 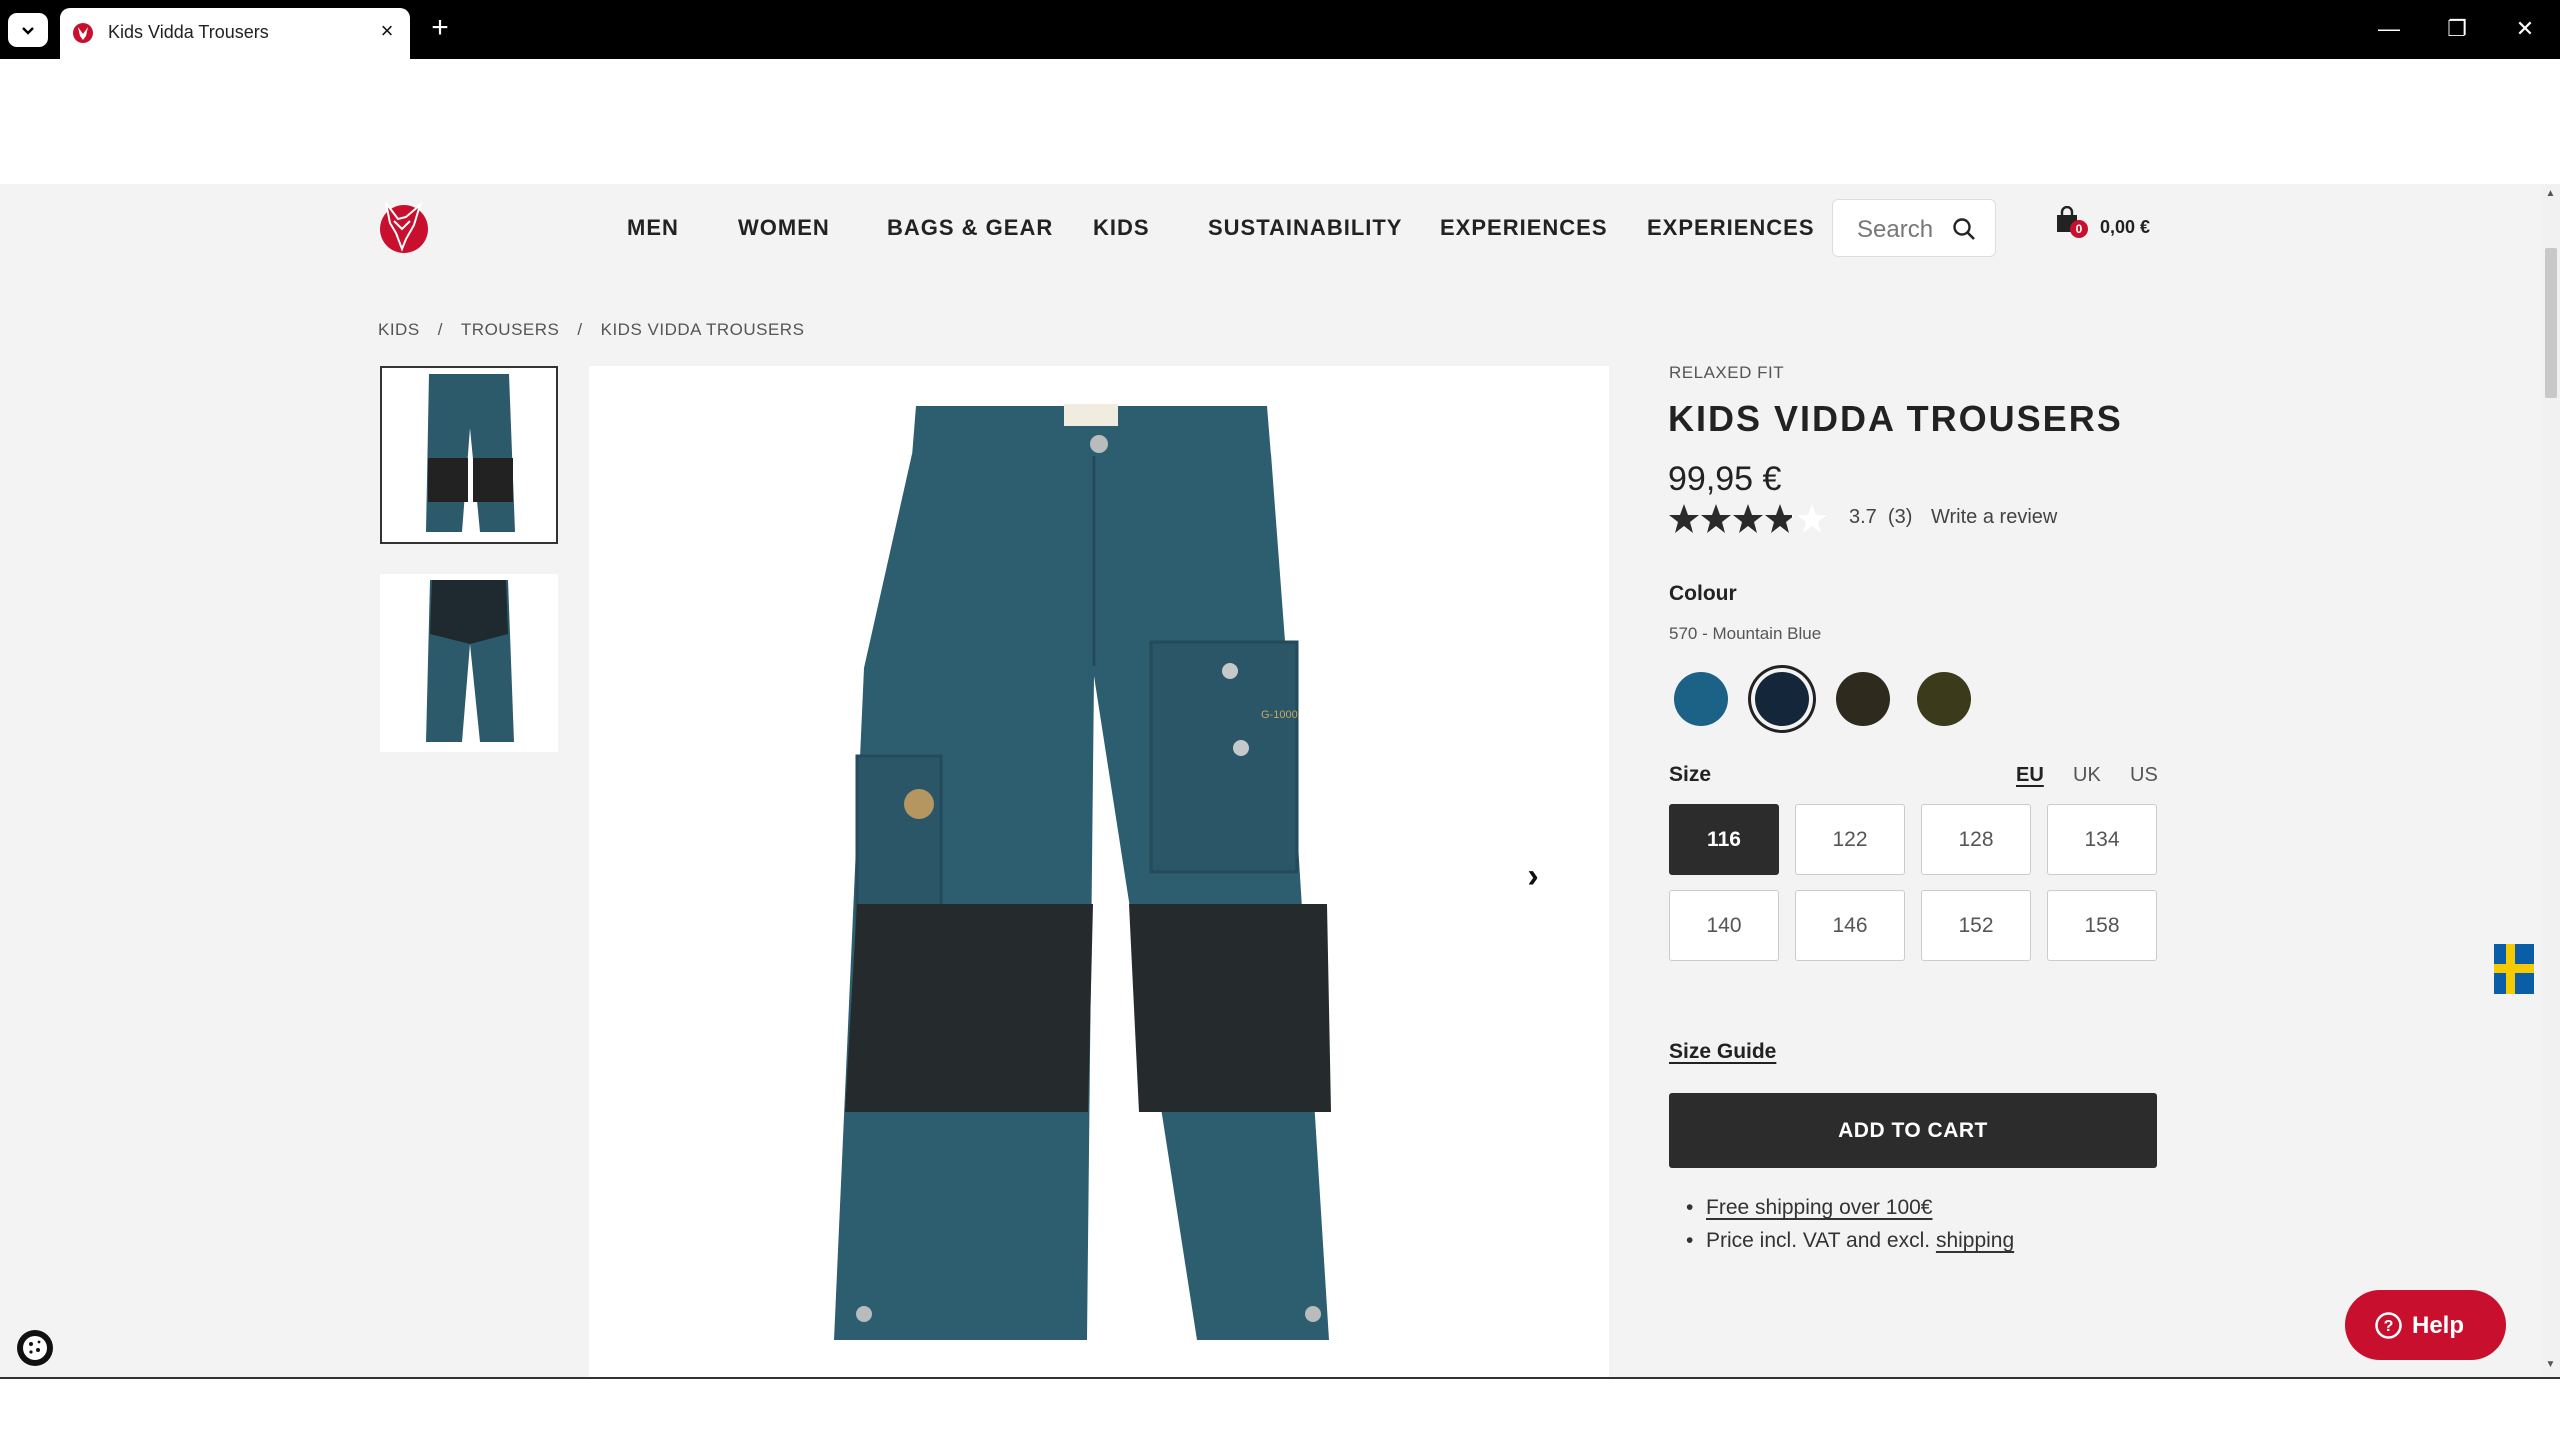 What do you see at coordinates (1964, 229) in the screenshot?
I see `search-icon` at bounding box center [1964, 229].